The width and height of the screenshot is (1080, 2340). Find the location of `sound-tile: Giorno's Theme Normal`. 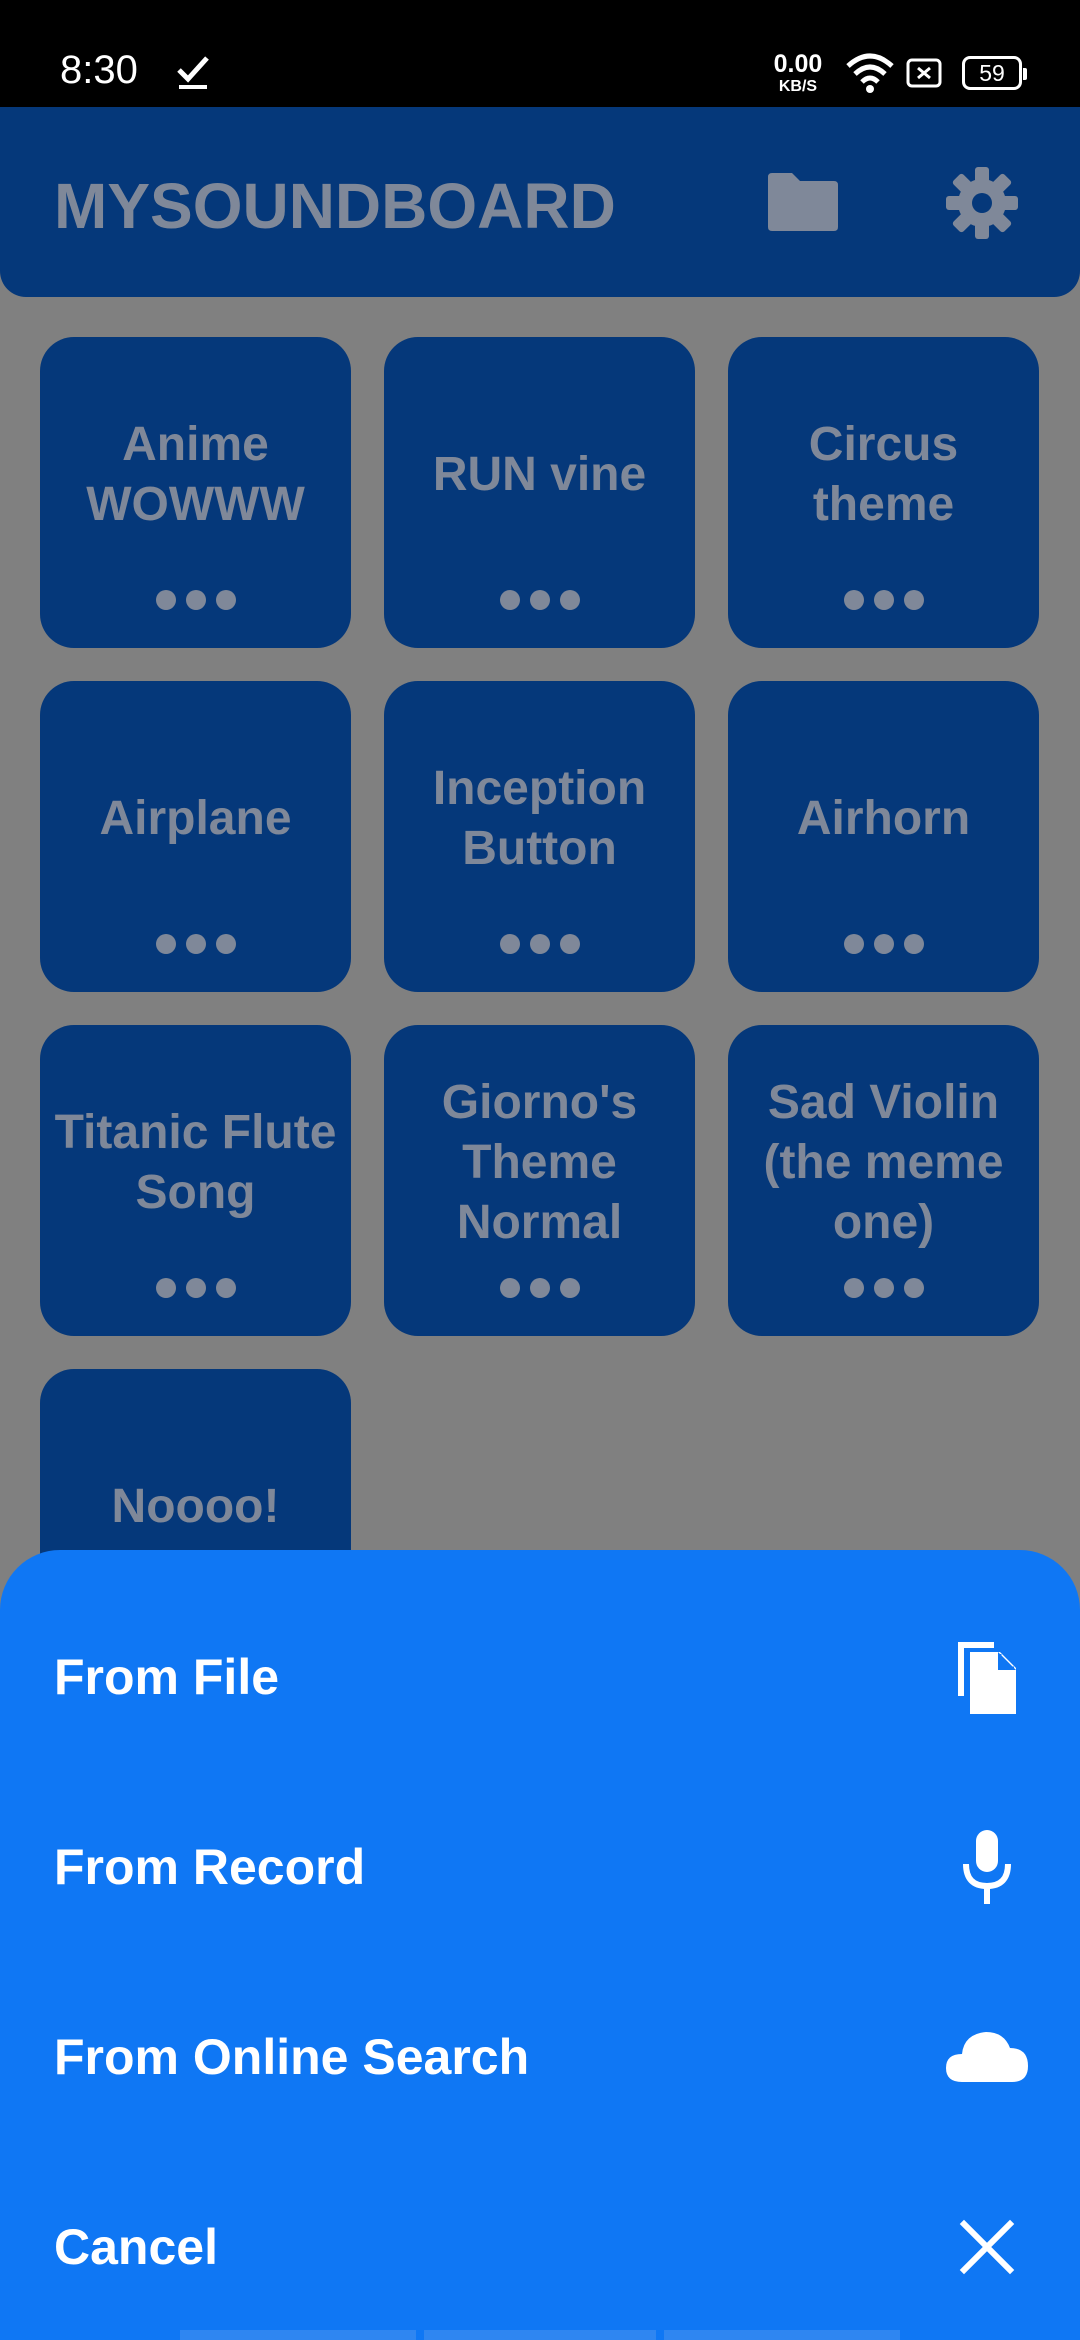

sound-tile: Giorno's Theme Normal is located at coordinates (539, 1180).